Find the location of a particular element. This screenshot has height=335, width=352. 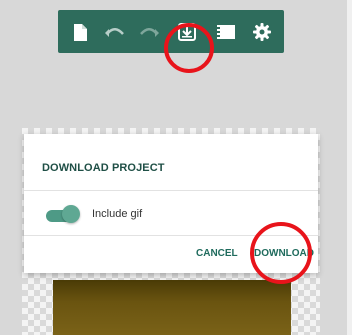

toggle-thumb is located at coordinates (71, 214).